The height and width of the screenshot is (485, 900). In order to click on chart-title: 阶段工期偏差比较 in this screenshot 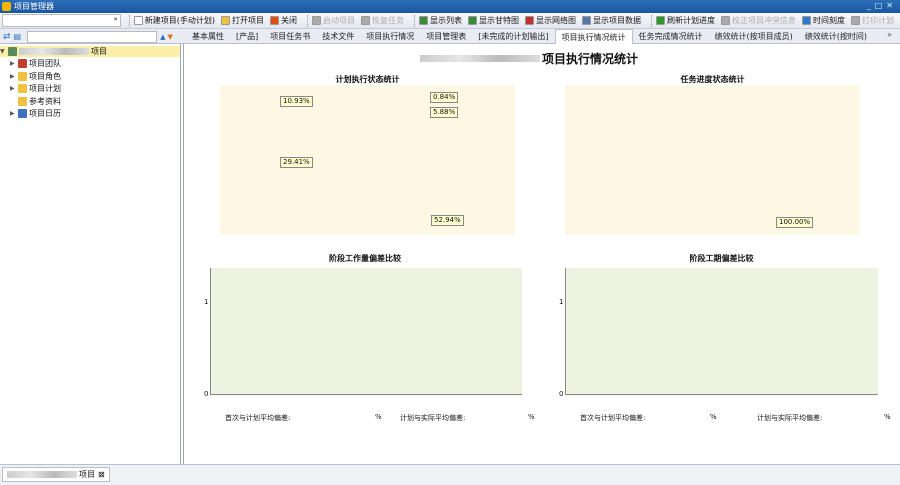, I will do `click(721, 258)`.